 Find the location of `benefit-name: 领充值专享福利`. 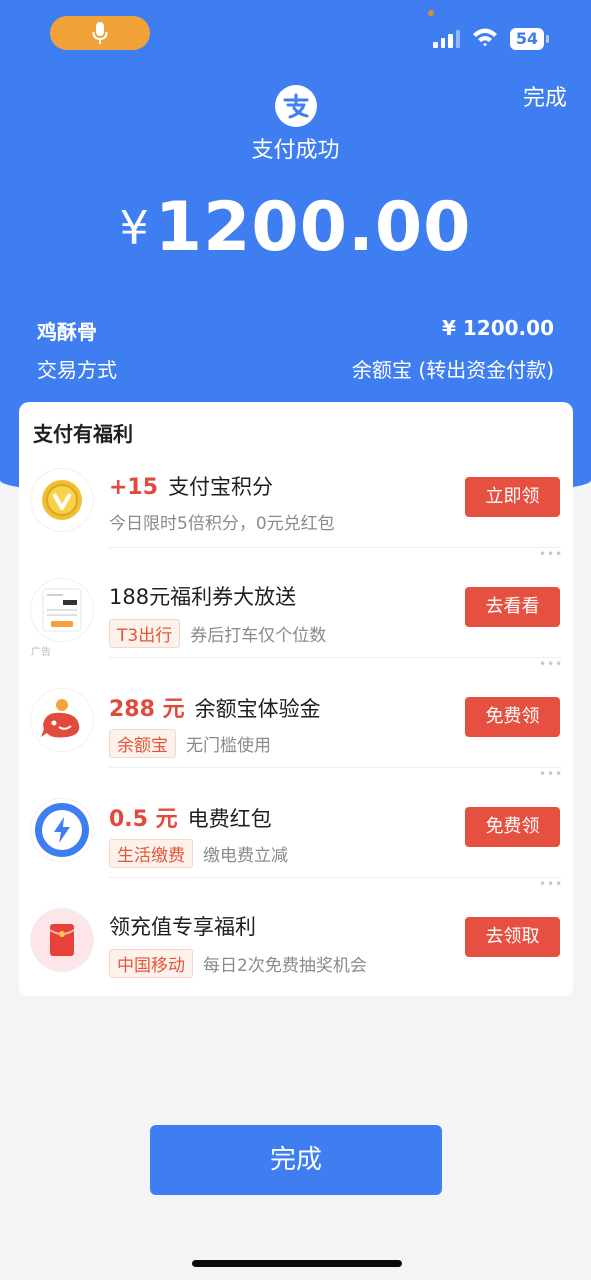

benefit-name: 领充值专享福利 is located at coordinates (182, 927).